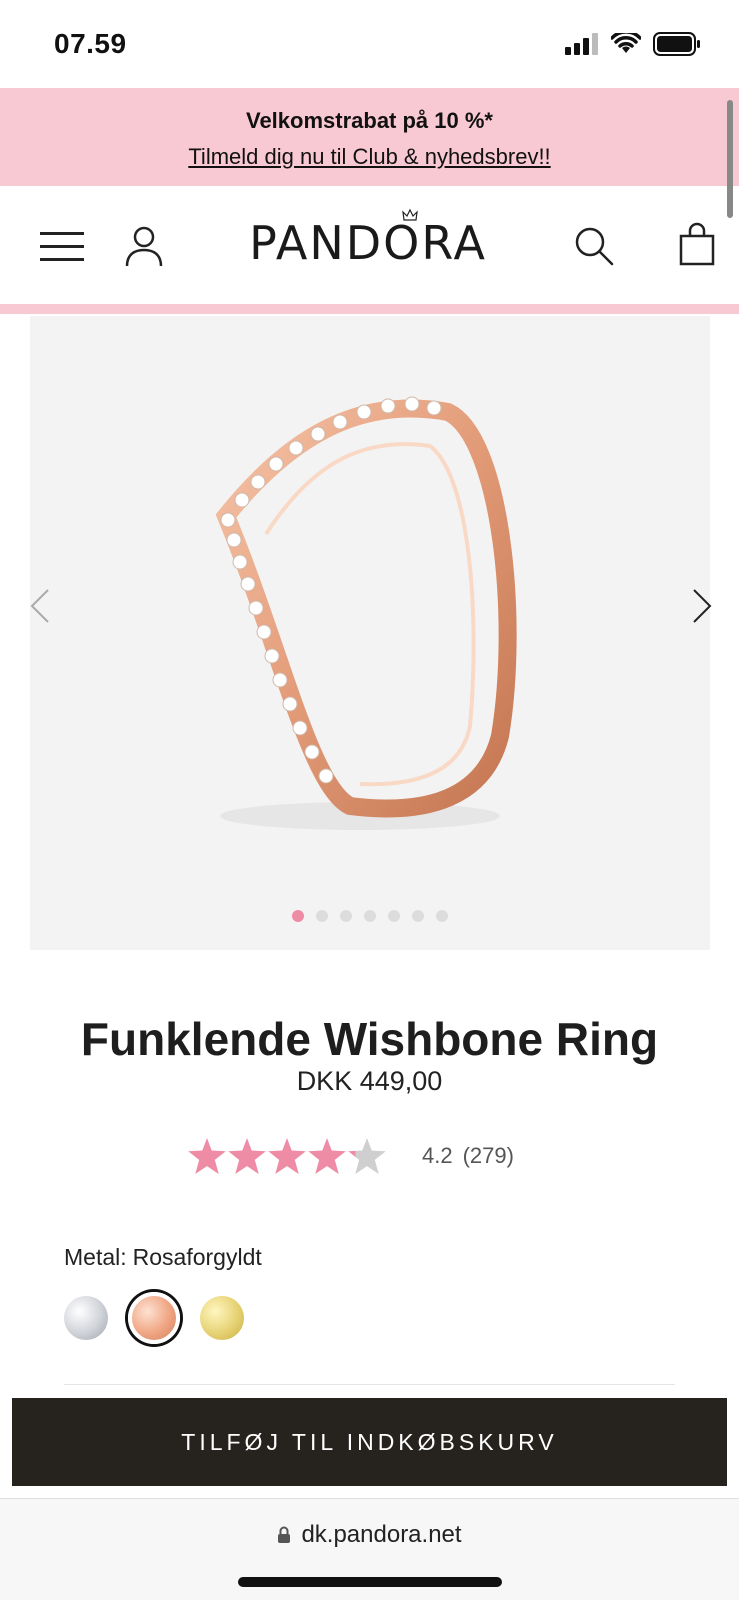 The height and width of the screenshot is (1600, 739). Describe the element at coordinates (697, 244) in the screenshot. I see `shopping-bag-icon` at that location.